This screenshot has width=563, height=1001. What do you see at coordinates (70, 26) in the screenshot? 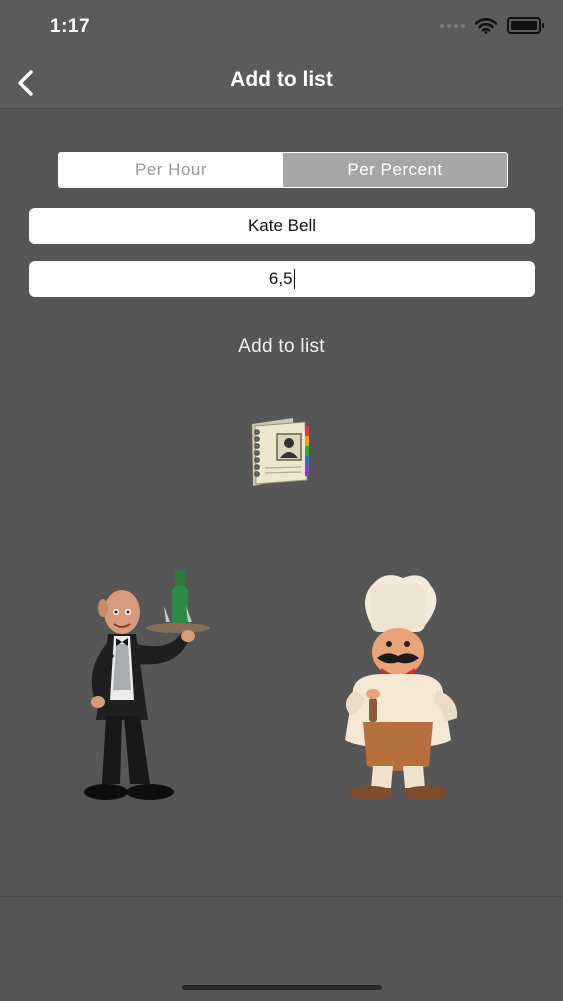
I see `status-time: 1:17` at bounding box center [70, 26].